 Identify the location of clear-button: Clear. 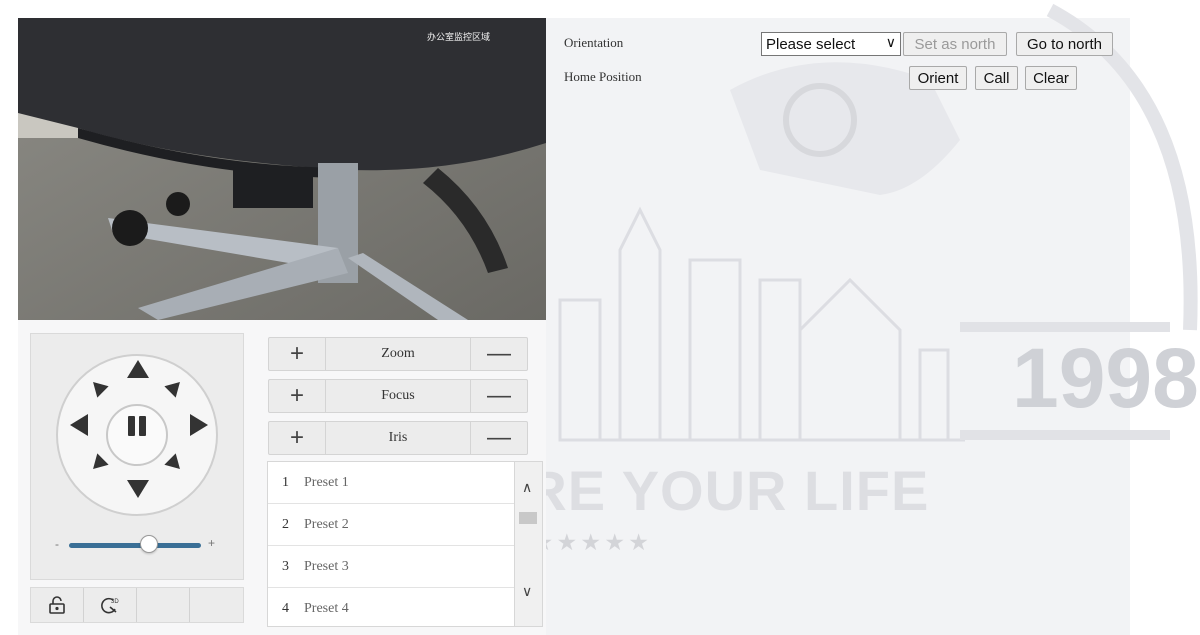
(1051, 78).